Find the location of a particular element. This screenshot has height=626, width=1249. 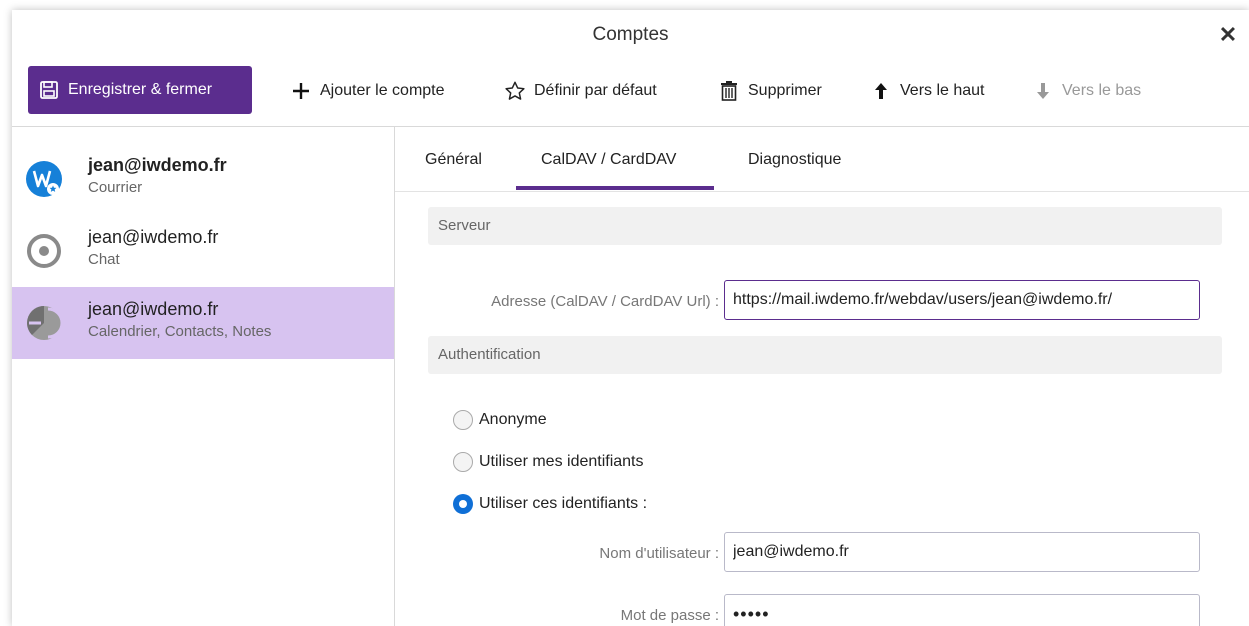

account-type: Courrier is located at coordinates (115, 187).